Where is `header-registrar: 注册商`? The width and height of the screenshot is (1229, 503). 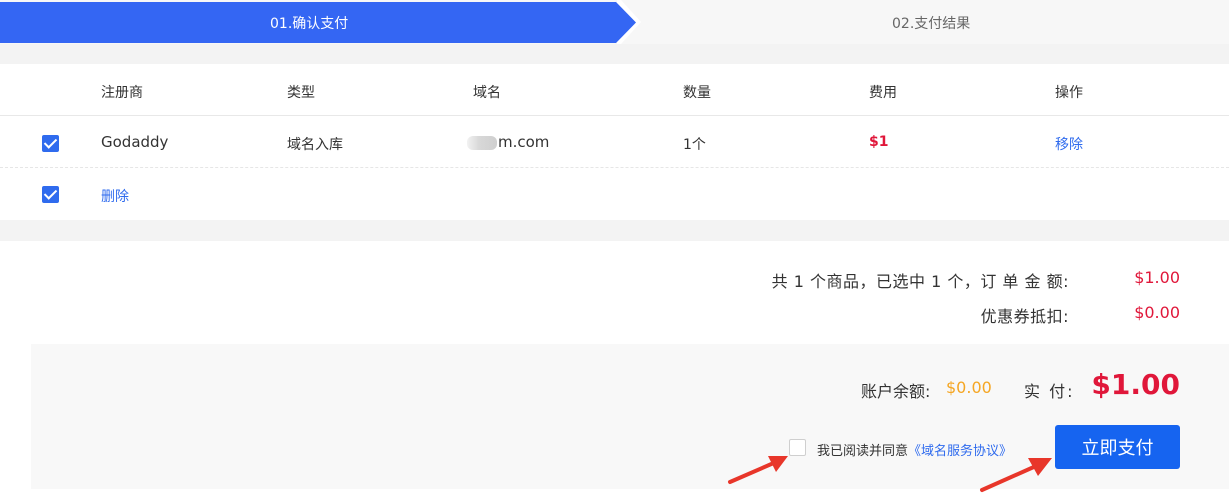
header-registrar: 注册商 is located at coordinates (122, 93).